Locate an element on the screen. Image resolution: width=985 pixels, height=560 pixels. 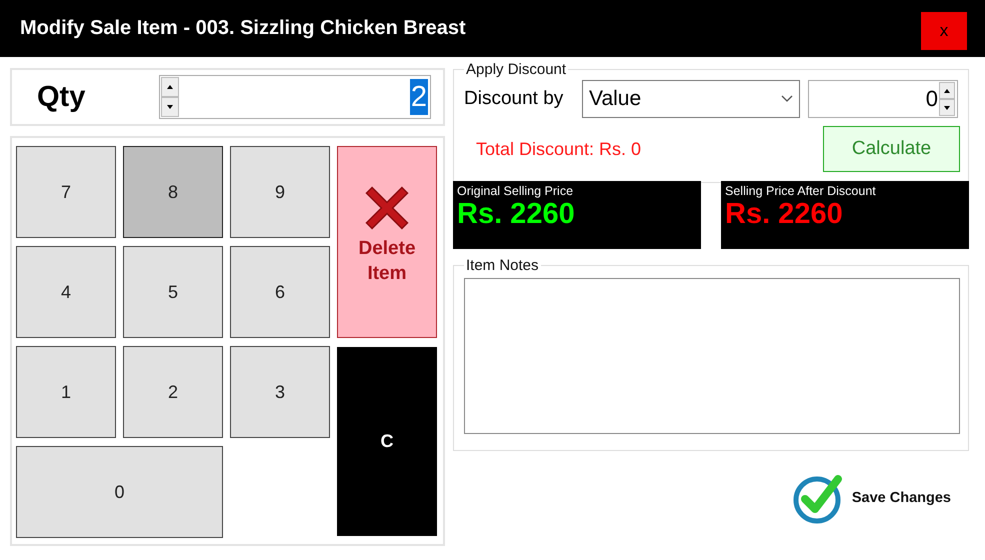
discount-type-dropdown: Value is located at coordinates (691, 99).